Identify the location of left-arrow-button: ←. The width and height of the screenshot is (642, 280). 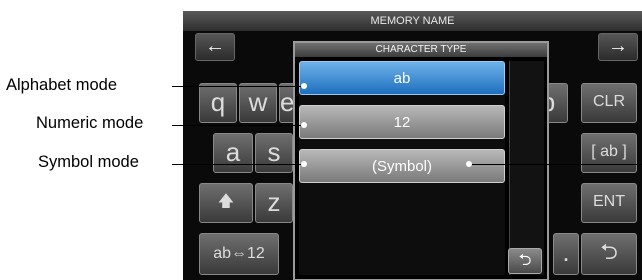
(215, 47).